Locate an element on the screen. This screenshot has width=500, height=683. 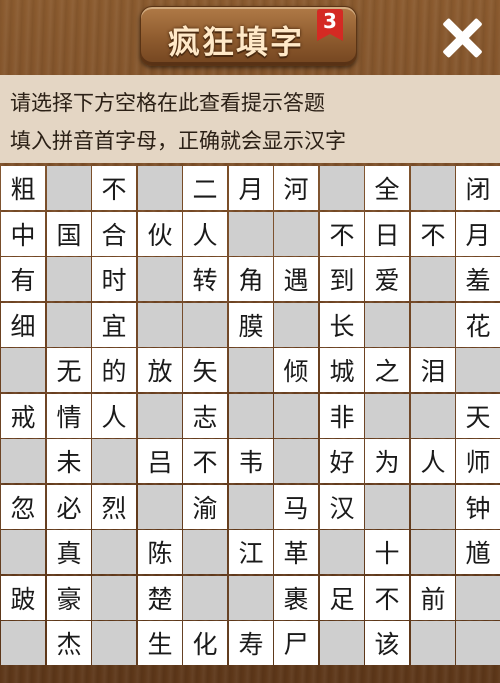
grid-cell: 陈 is located at coordinates (160, 552).